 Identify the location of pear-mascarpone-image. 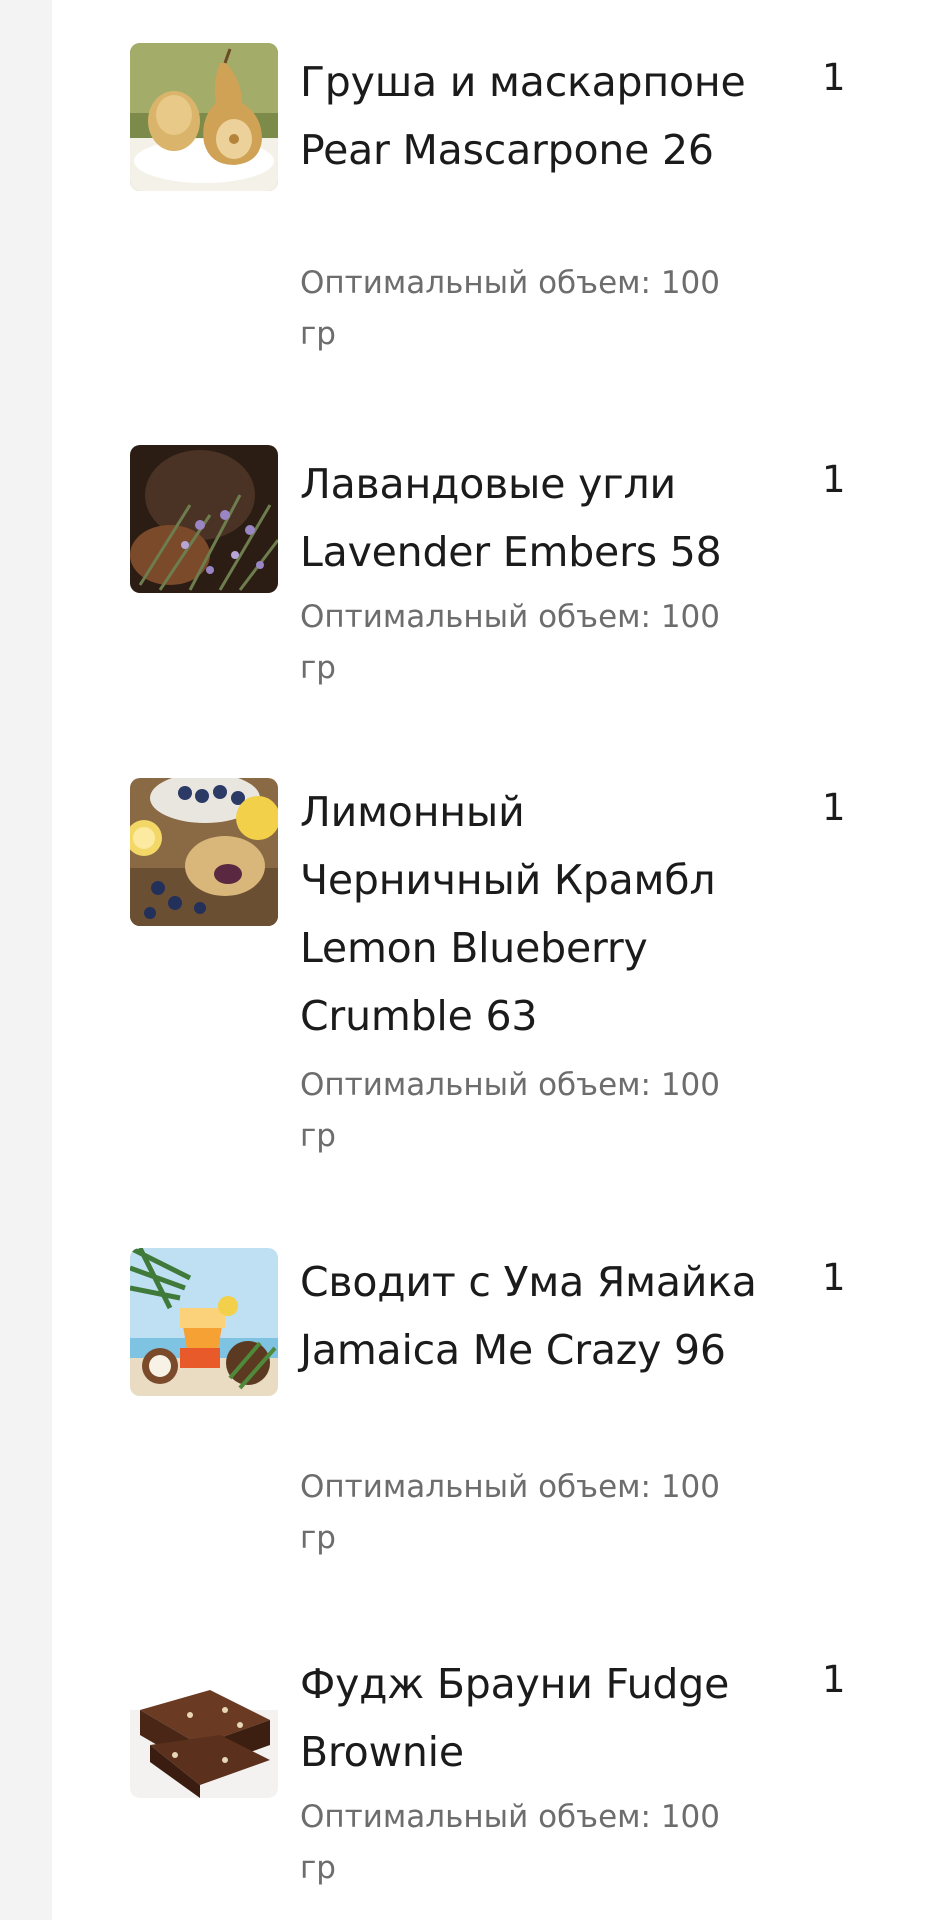
(204, 117).